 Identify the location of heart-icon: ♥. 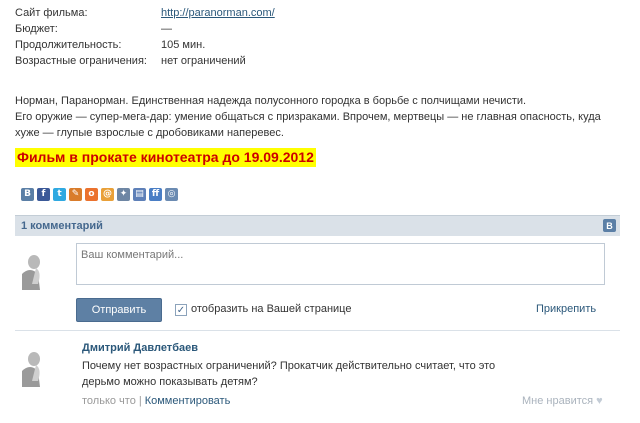
(599, 401).